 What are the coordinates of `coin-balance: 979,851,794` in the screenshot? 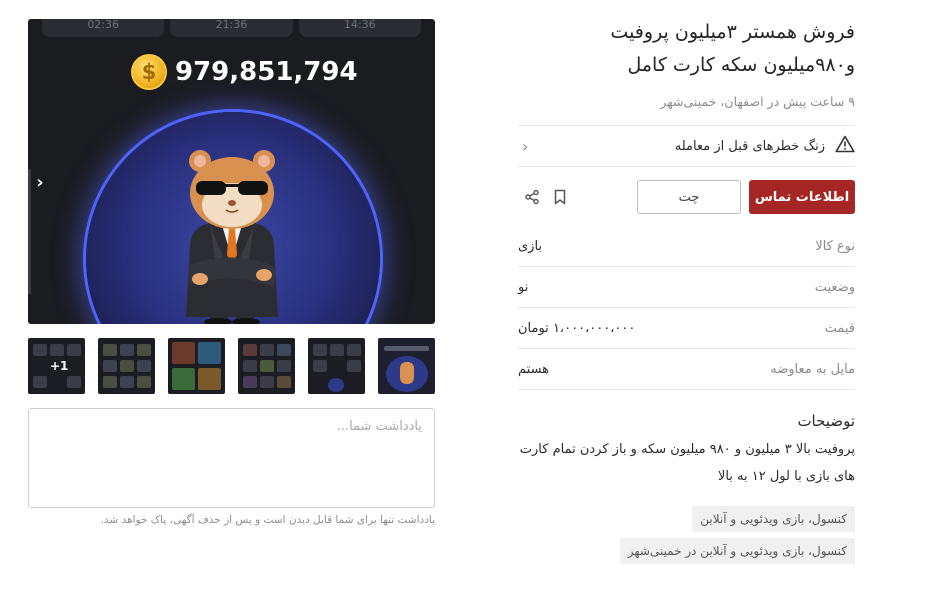 It's located at (266, 72).